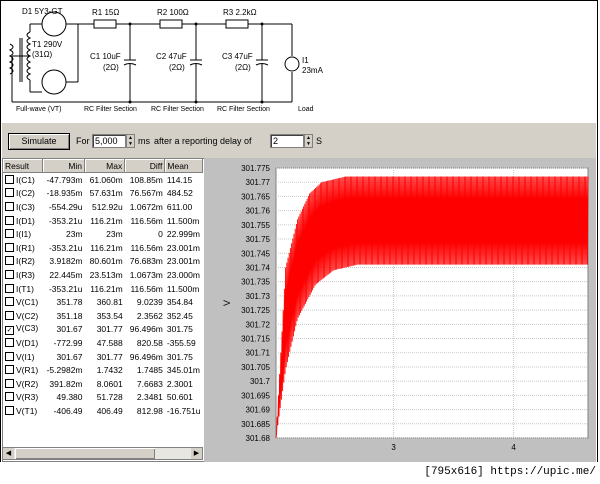 The height and width of the screenshot is (484, 600). Describe the element at coordinates (64, 193) in the screenshot. I see `cell-min: -18.935m` at that location.